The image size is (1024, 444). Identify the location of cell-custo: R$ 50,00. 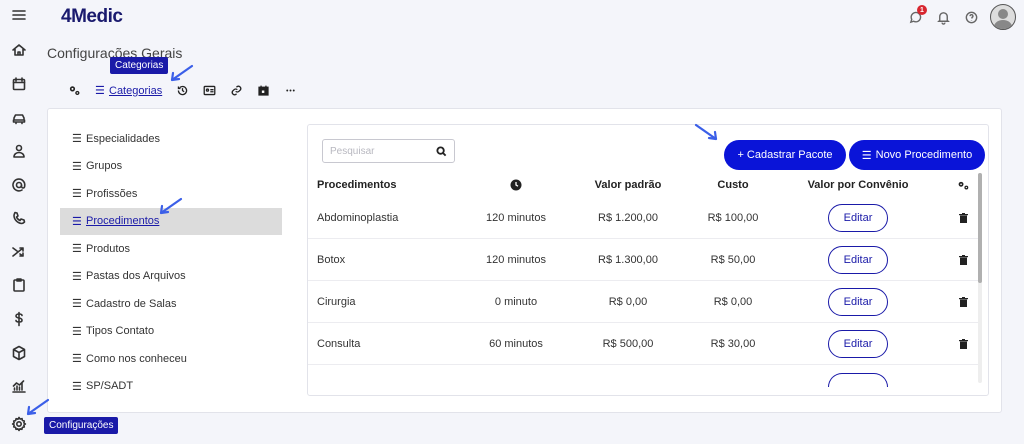
(733, 259).